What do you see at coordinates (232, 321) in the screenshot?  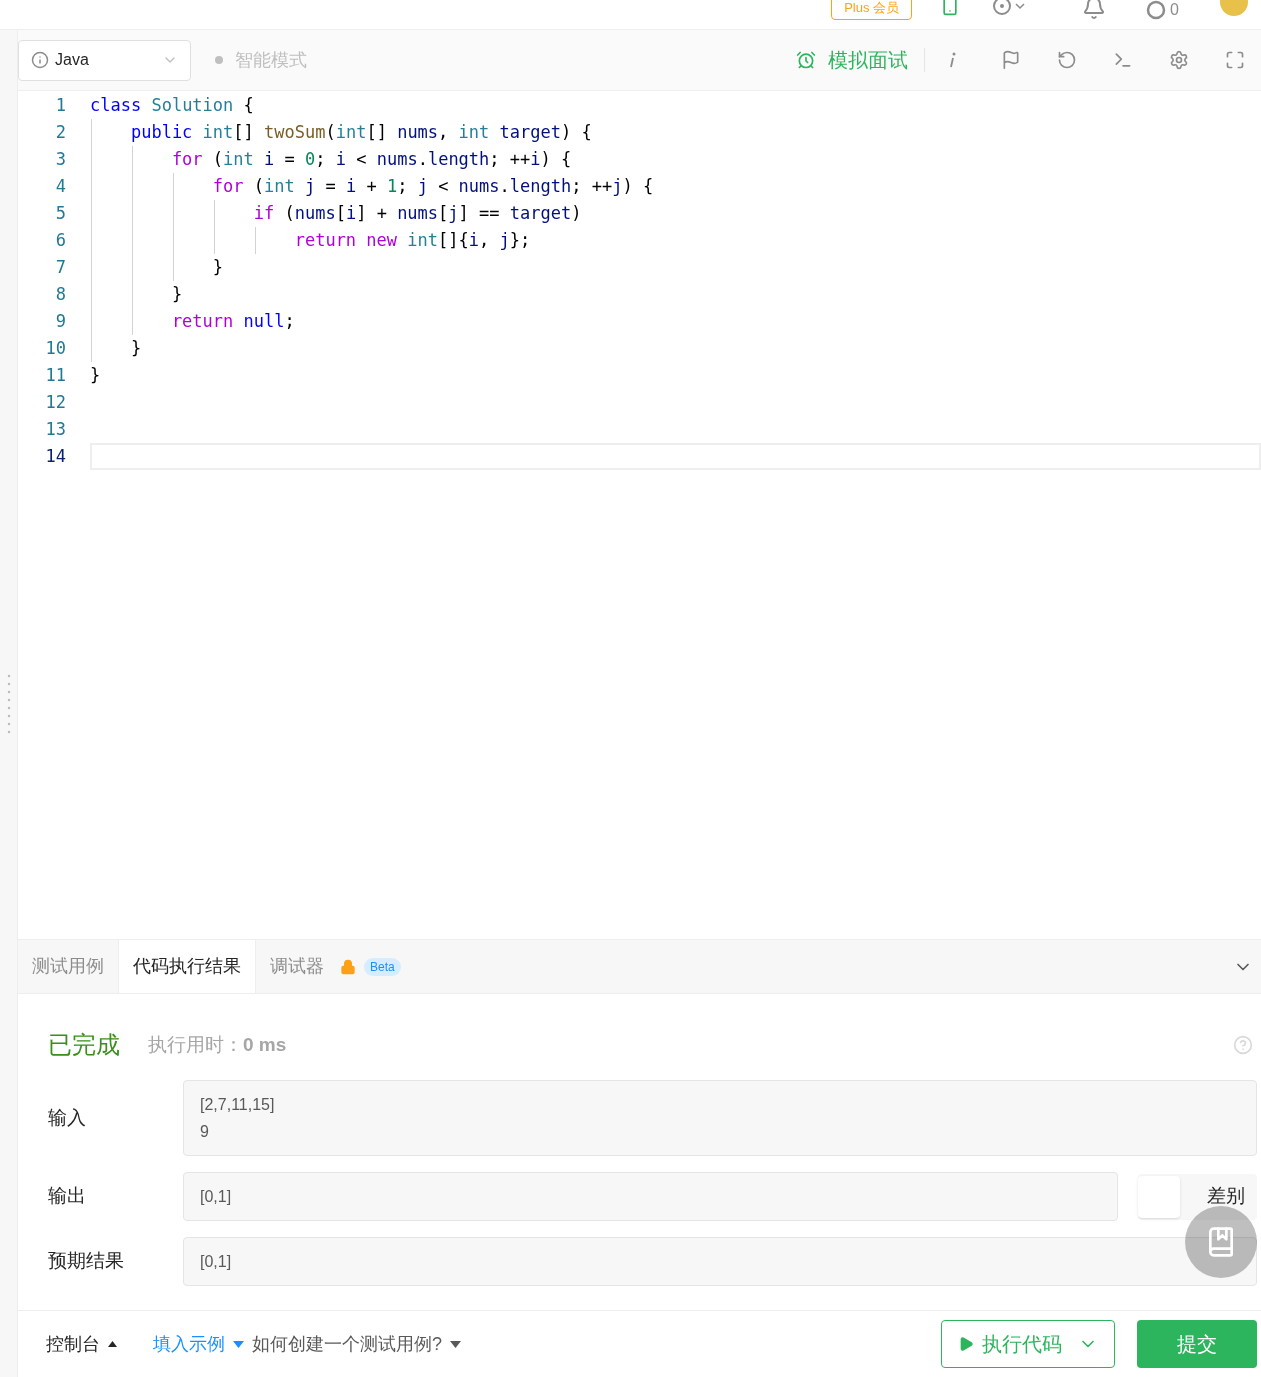 I see `code-line: return null;` at bounding box center [232, 321].